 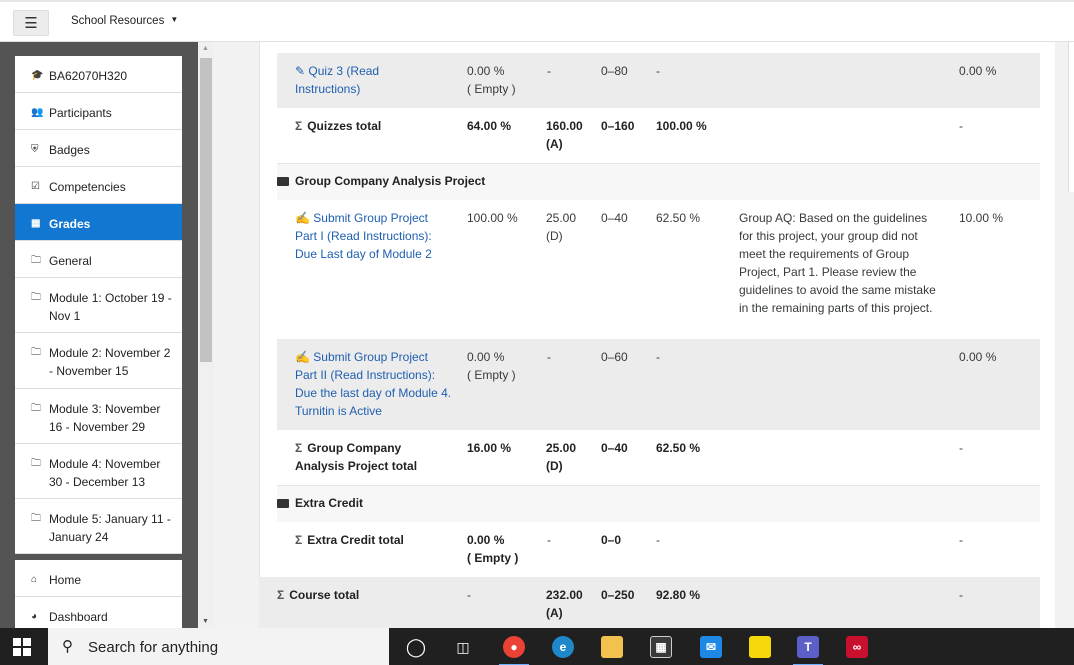 What do you see at coordinates (614, 218) in the screenshot?
I see `range-cell: 0–40` at bounding box center [614, 218].